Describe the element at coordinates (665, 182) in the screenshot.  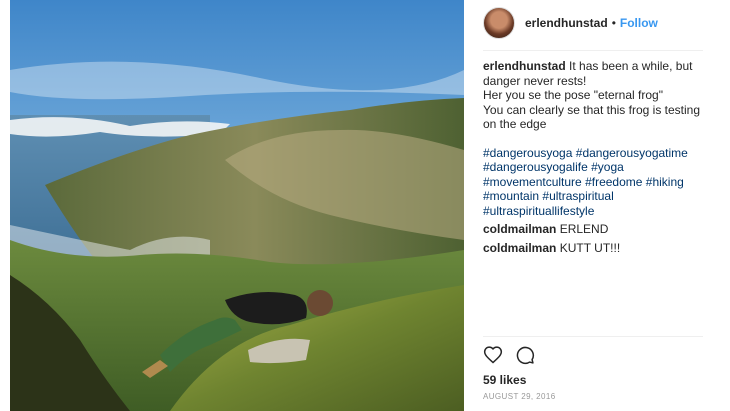
I see `hashtag-link: #hiking` at that location.